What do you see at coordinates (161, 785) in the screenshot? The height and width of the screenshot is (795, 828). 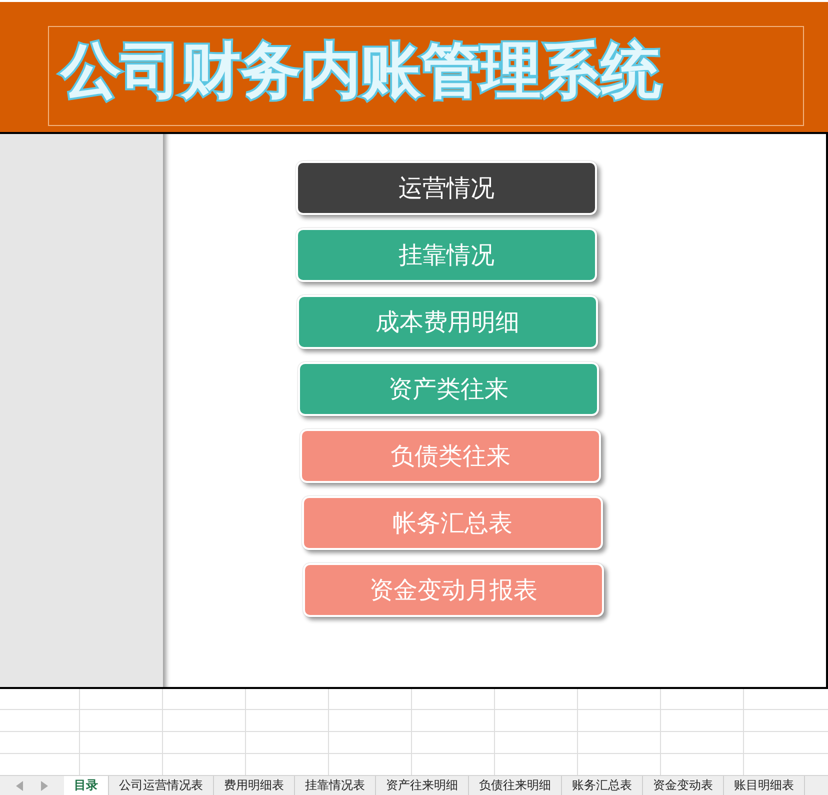 I see `sheet-tab: 公司运营情况表` at bounding box center [161, 785].